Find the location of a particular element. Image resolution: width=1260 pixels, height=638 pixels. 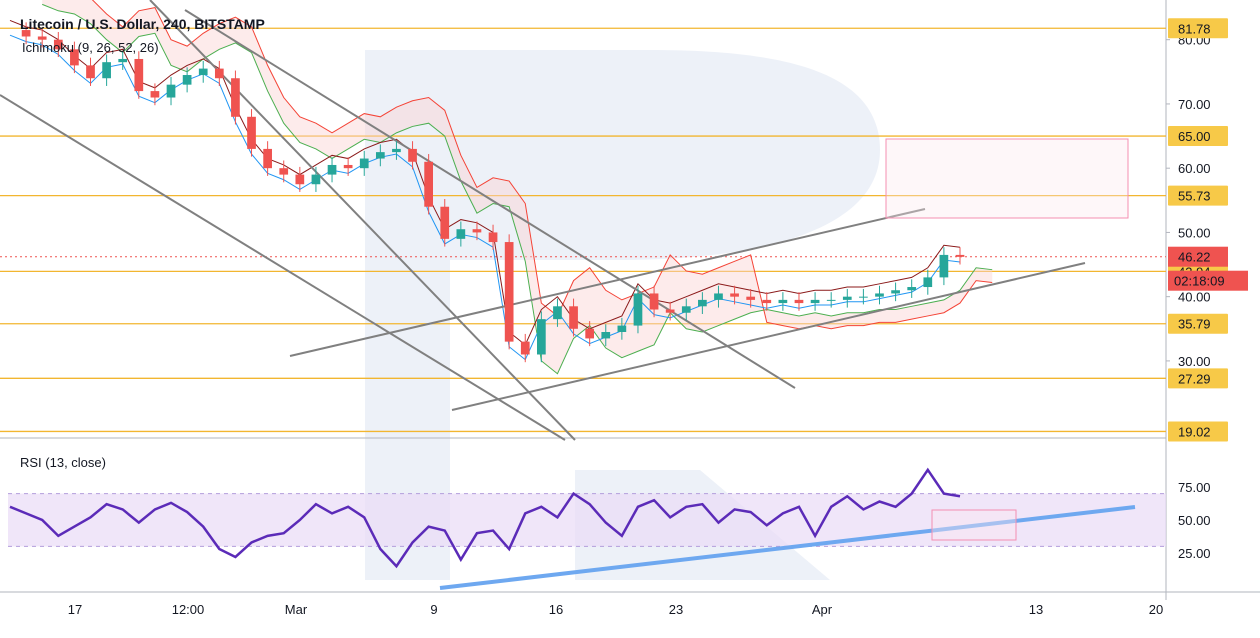

x-tick-label: 9 is located at coordinates (433, 609).